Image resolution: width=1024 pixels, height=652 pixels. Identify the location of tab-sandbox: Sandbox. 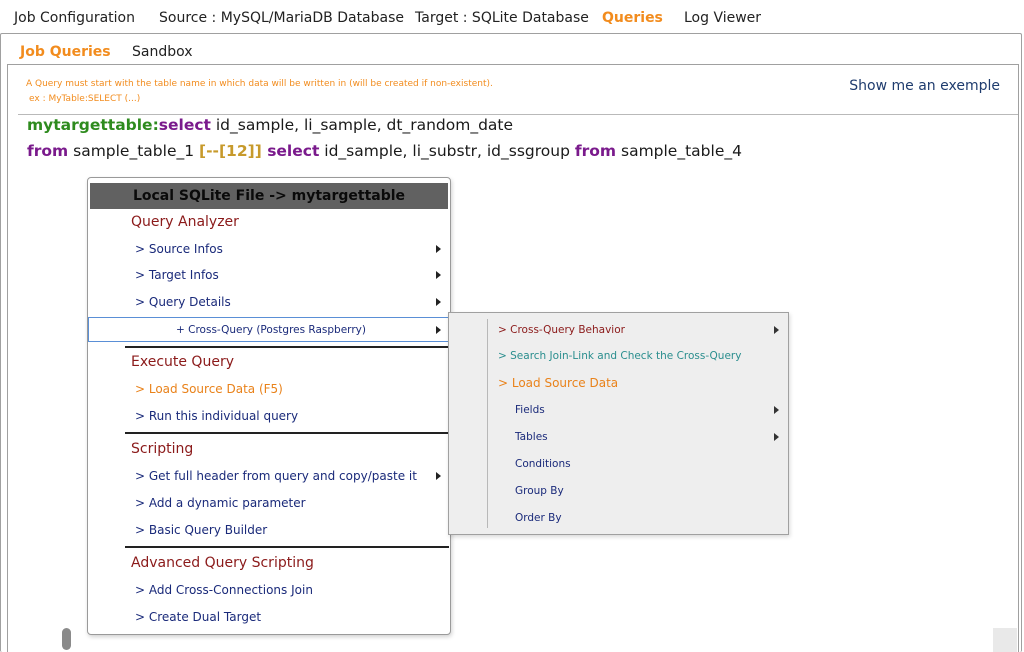
(162, 52).